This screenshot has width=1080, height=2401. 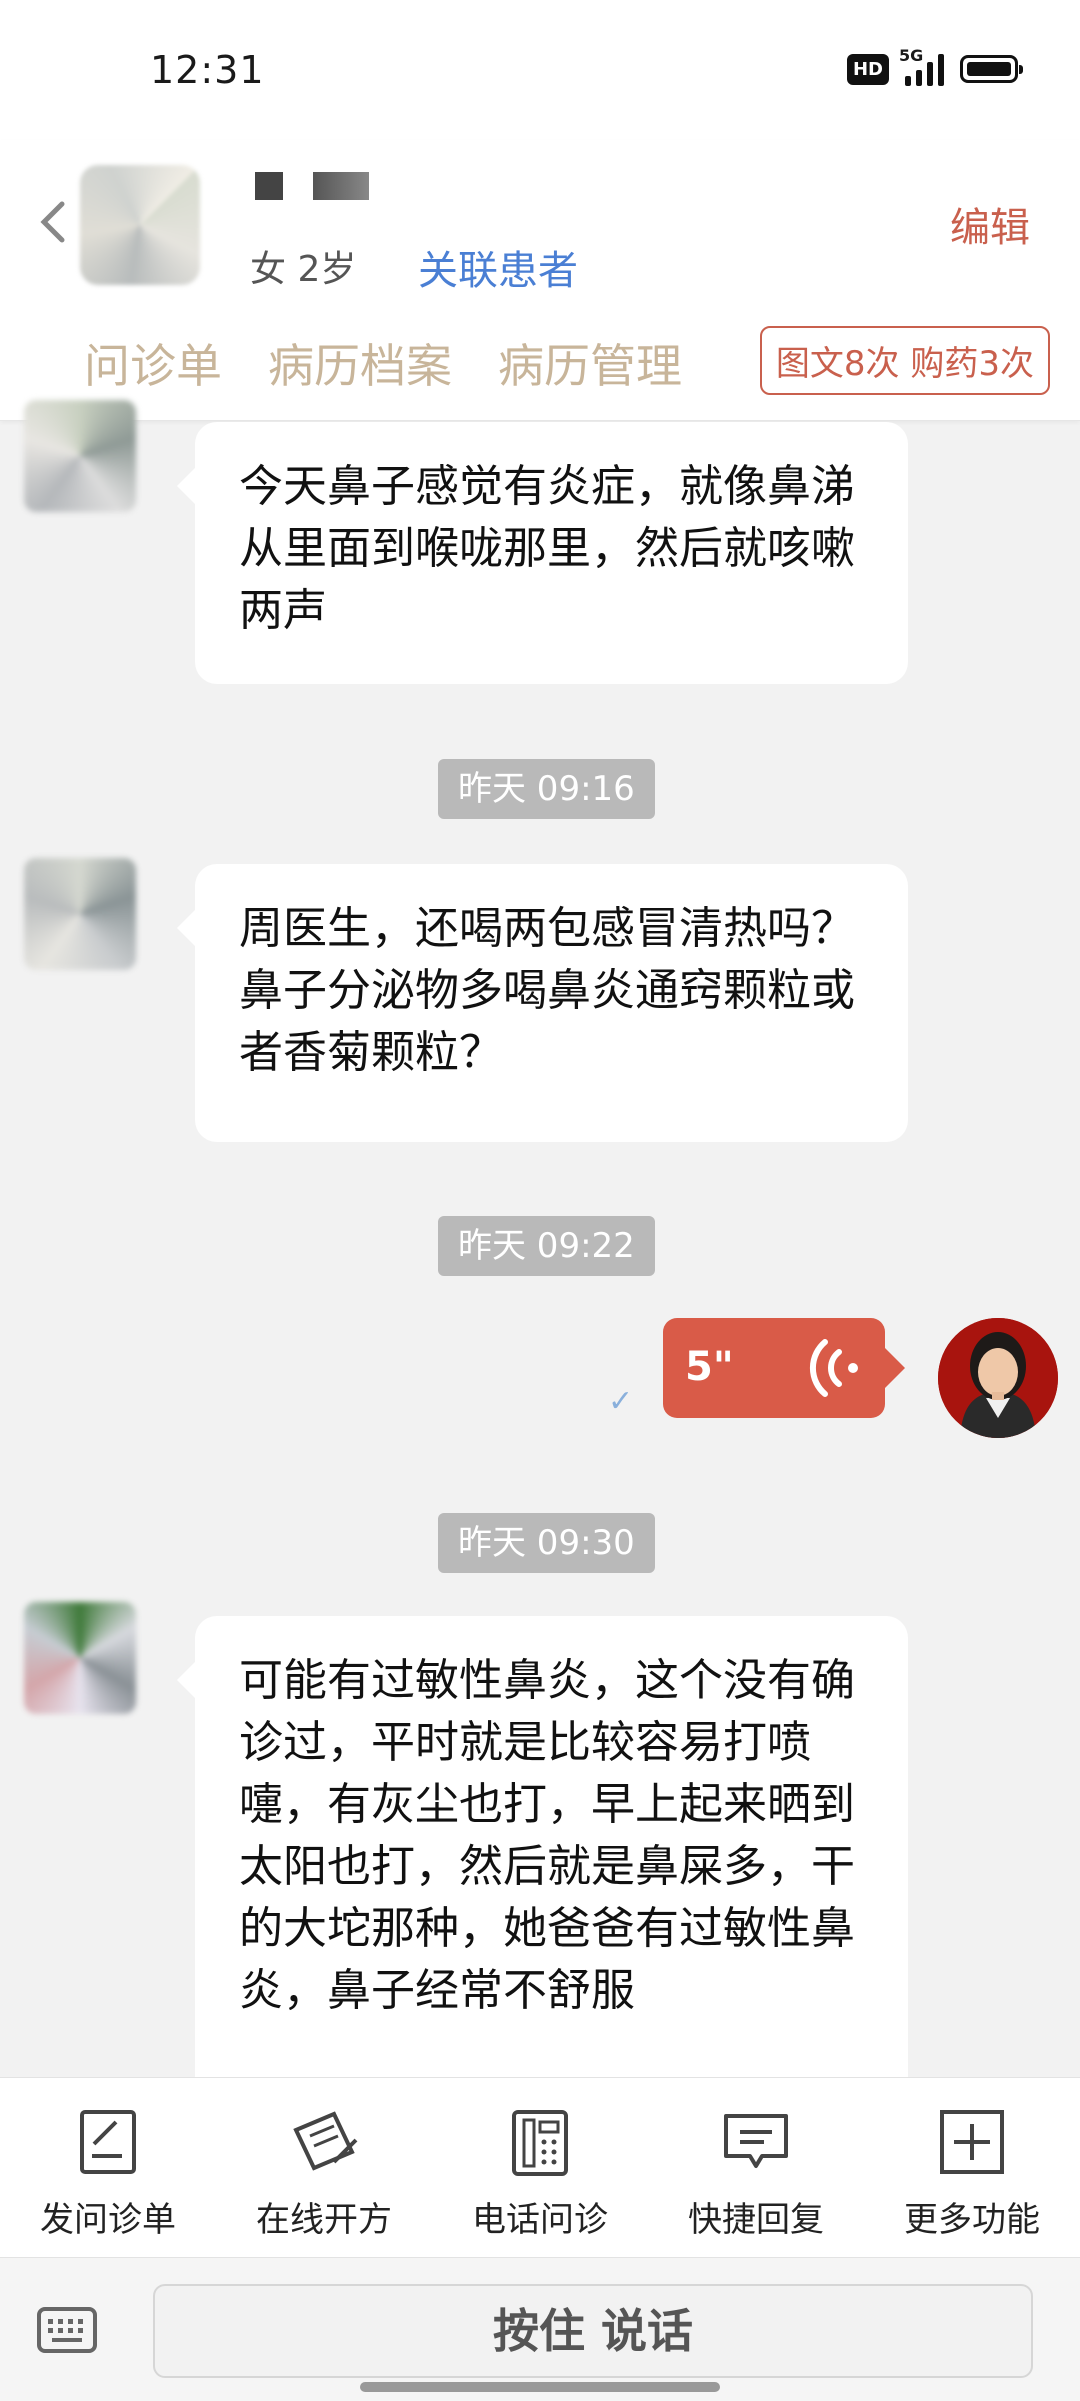 I want to click on form-icon, so click(x=108, y=2142).